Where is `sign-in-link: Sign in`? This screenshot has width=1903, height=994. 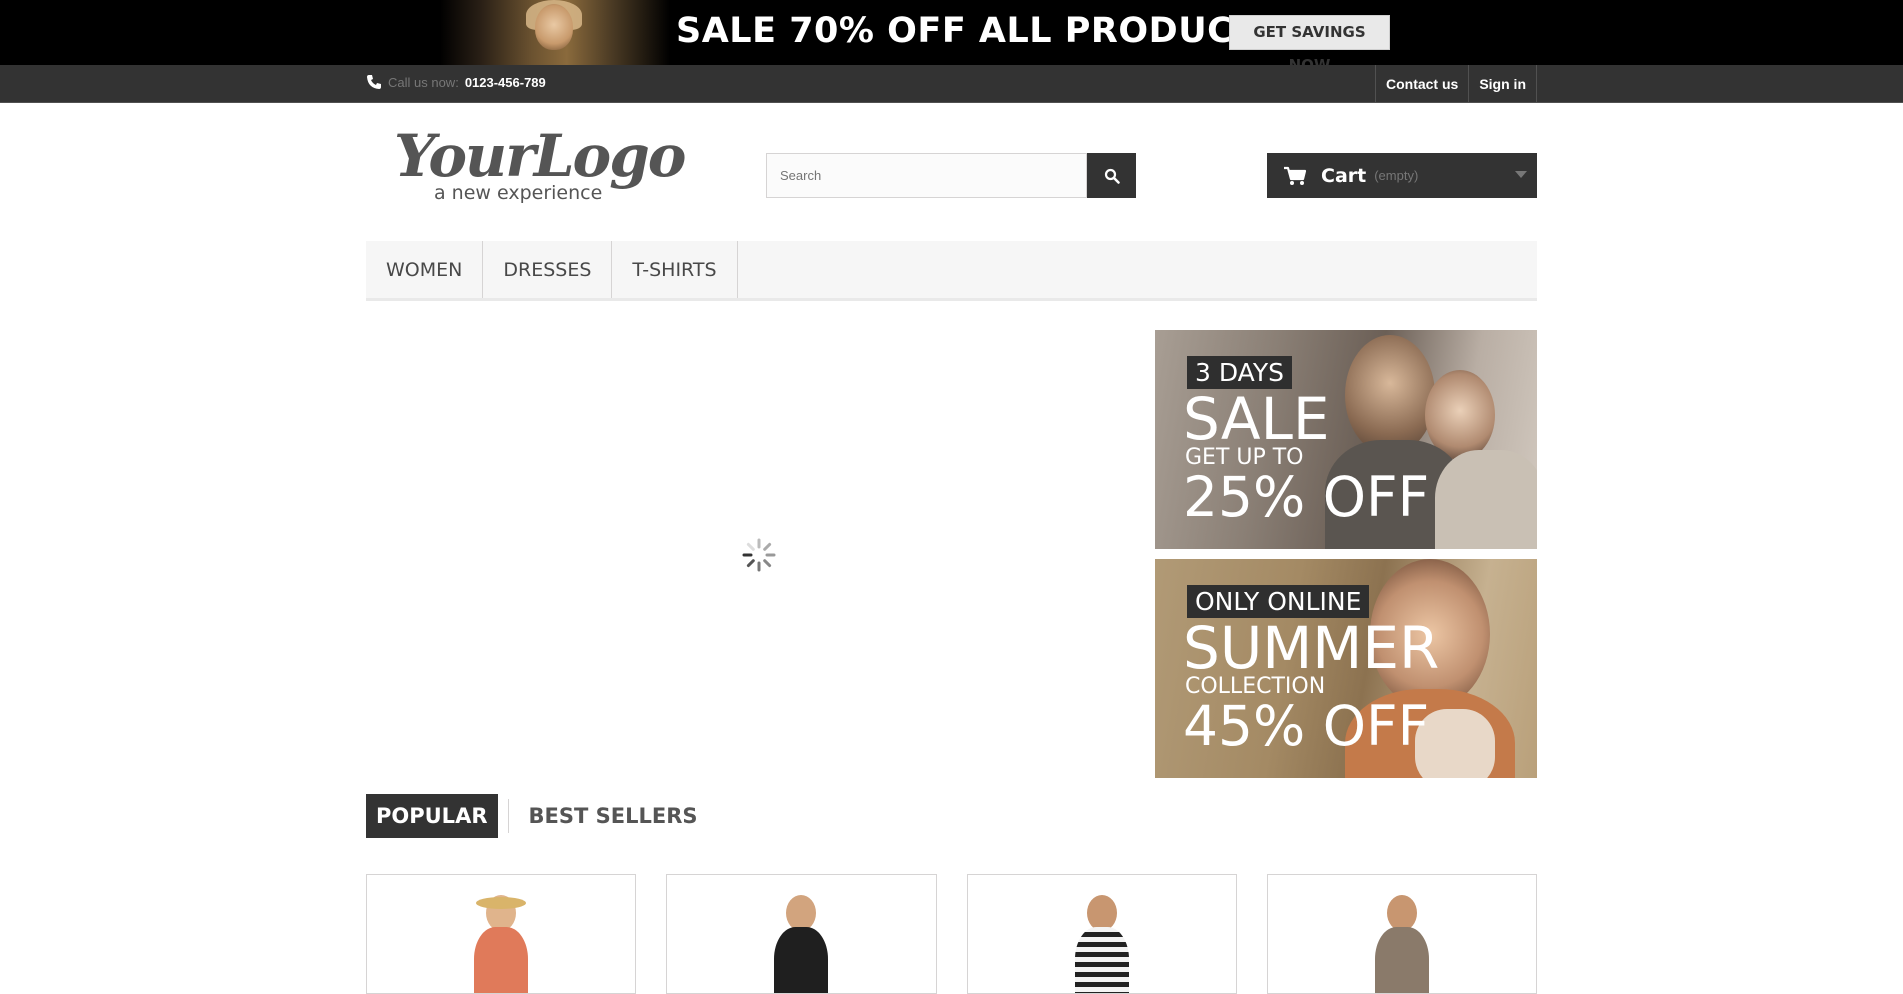 sign-in-link: Sign in is located at coordinates (1503, 84).